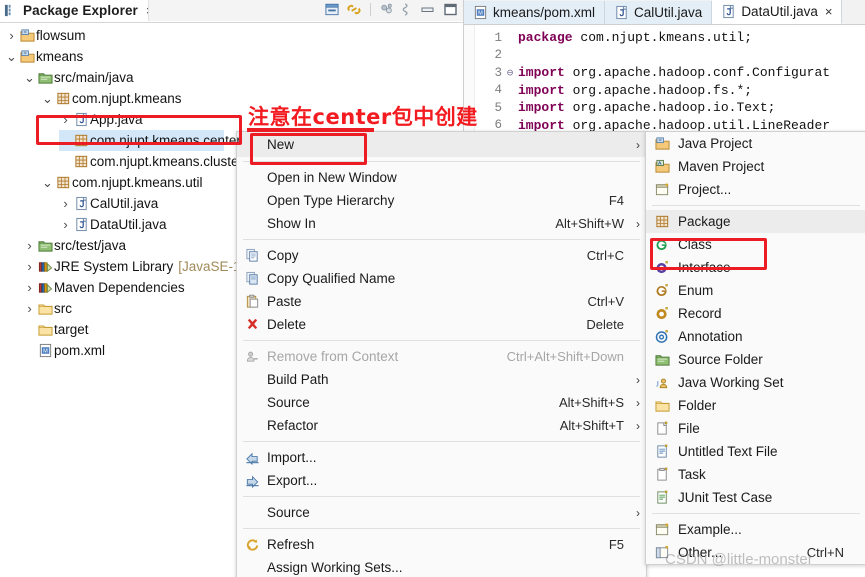  What do you see at coordinates (441, 144) in the screenshot?
I see `menu-item-new: New ›` at bounding box center [441, 144].